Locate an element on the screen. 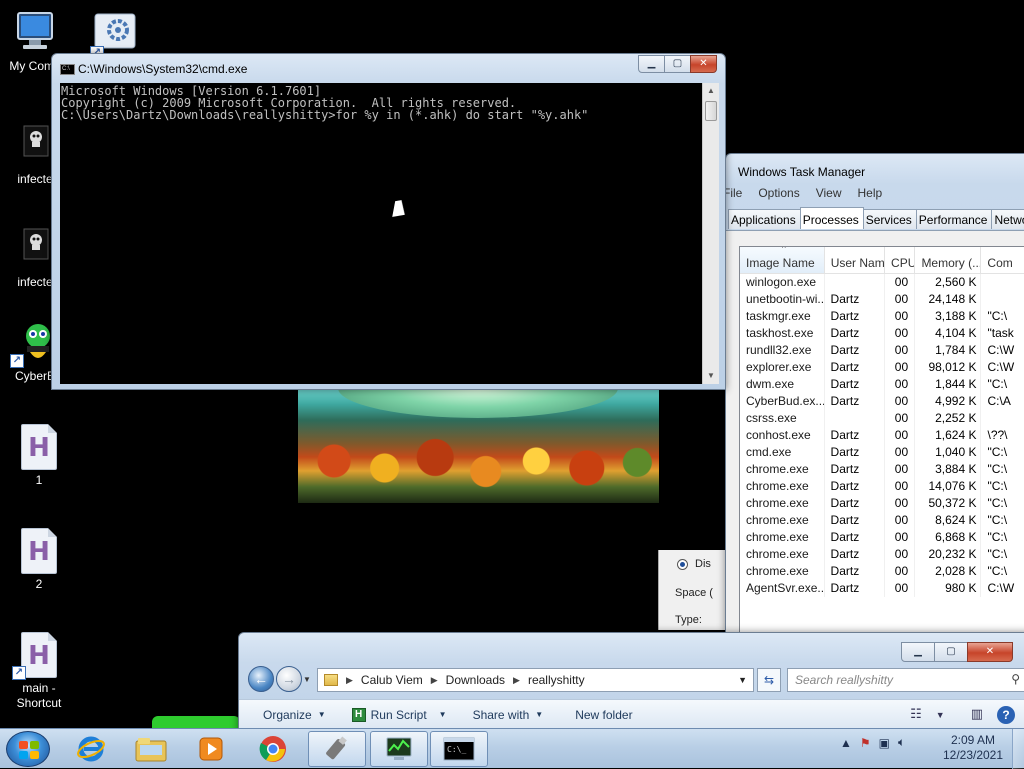 The width and height of the screenshot is (1024, 769). column-cpu: CPU is located at coordinates (900, 260).